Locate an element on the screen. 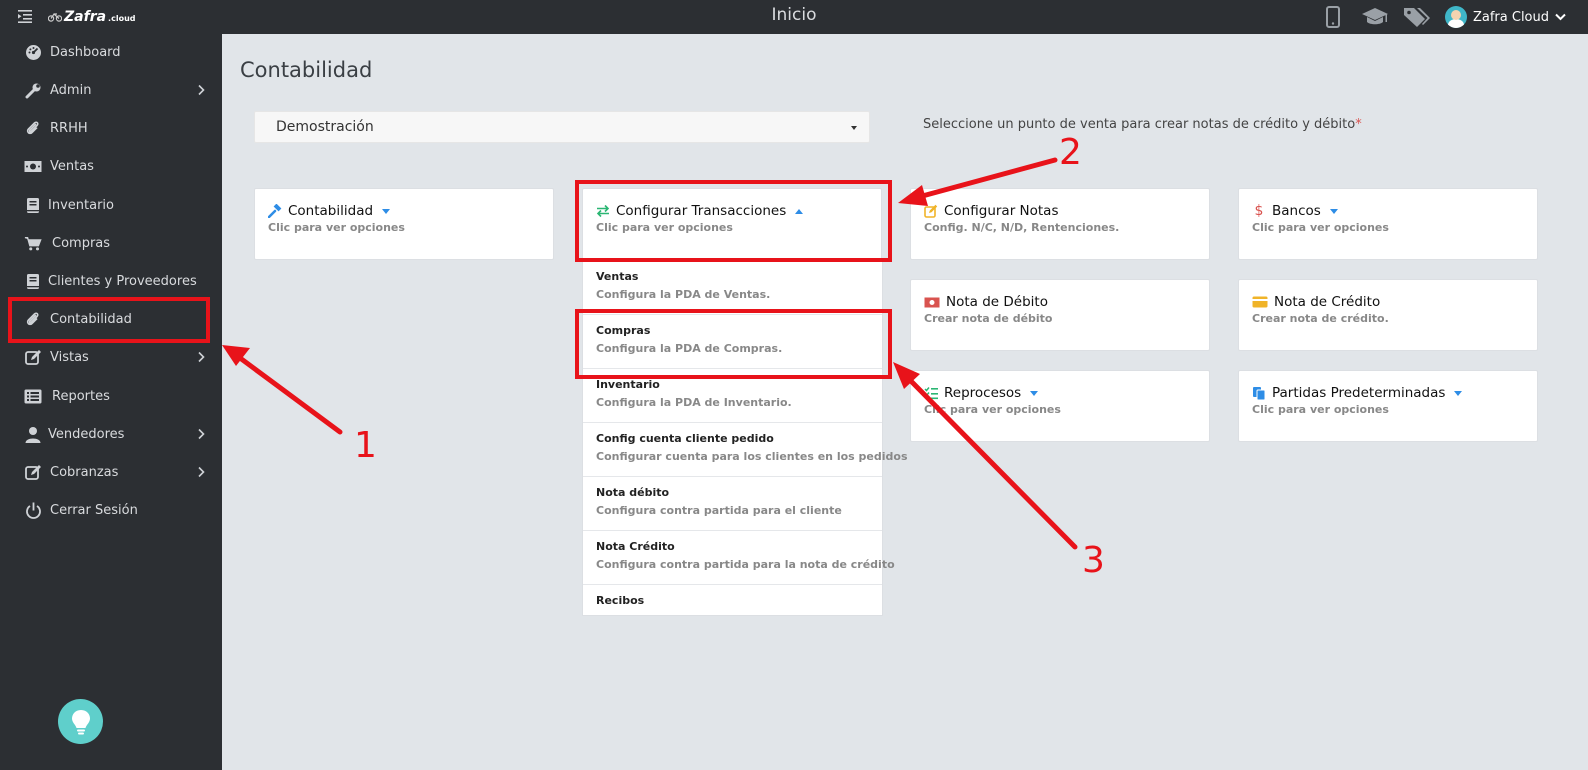 The width and height of the screenshot is (1588, 770). user-name: Zafra Cloud is located at coordinates (1510, 17).